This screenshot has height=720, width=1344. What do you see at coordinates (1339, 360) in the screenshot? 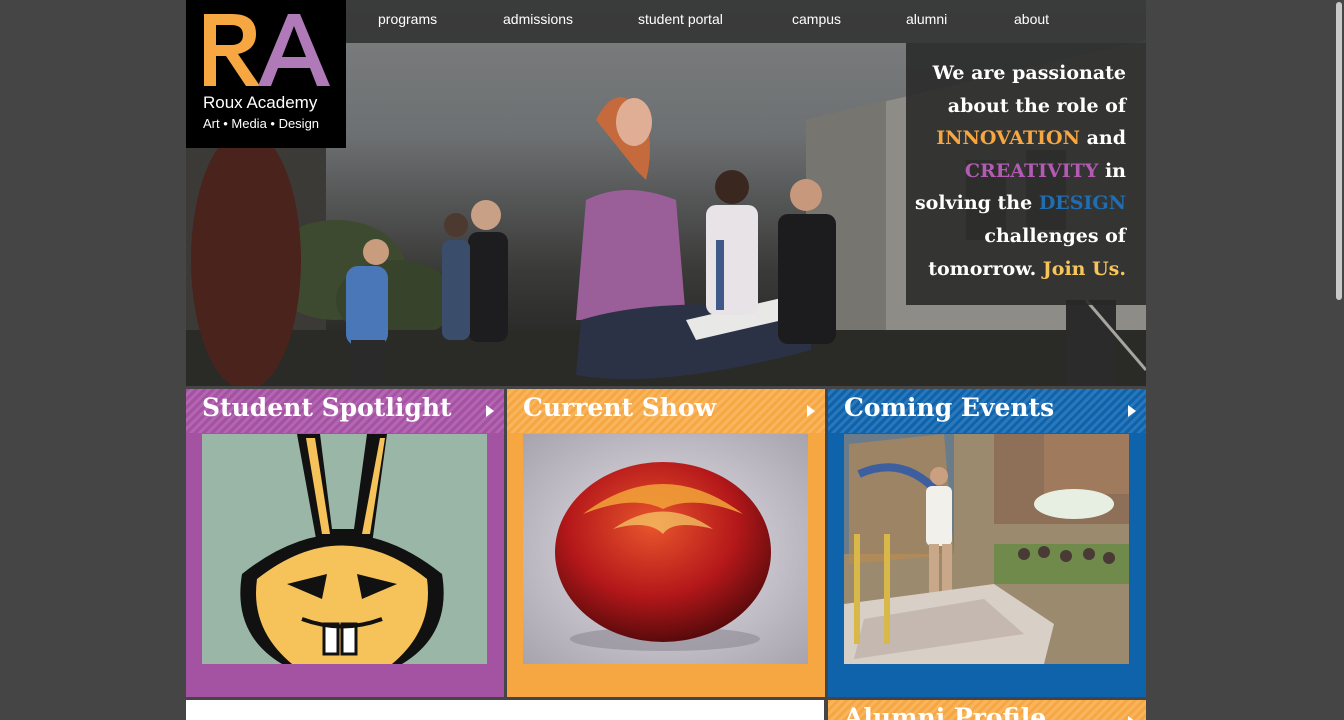
I see `page-scrollbar` at bounding box center [1339, 360].